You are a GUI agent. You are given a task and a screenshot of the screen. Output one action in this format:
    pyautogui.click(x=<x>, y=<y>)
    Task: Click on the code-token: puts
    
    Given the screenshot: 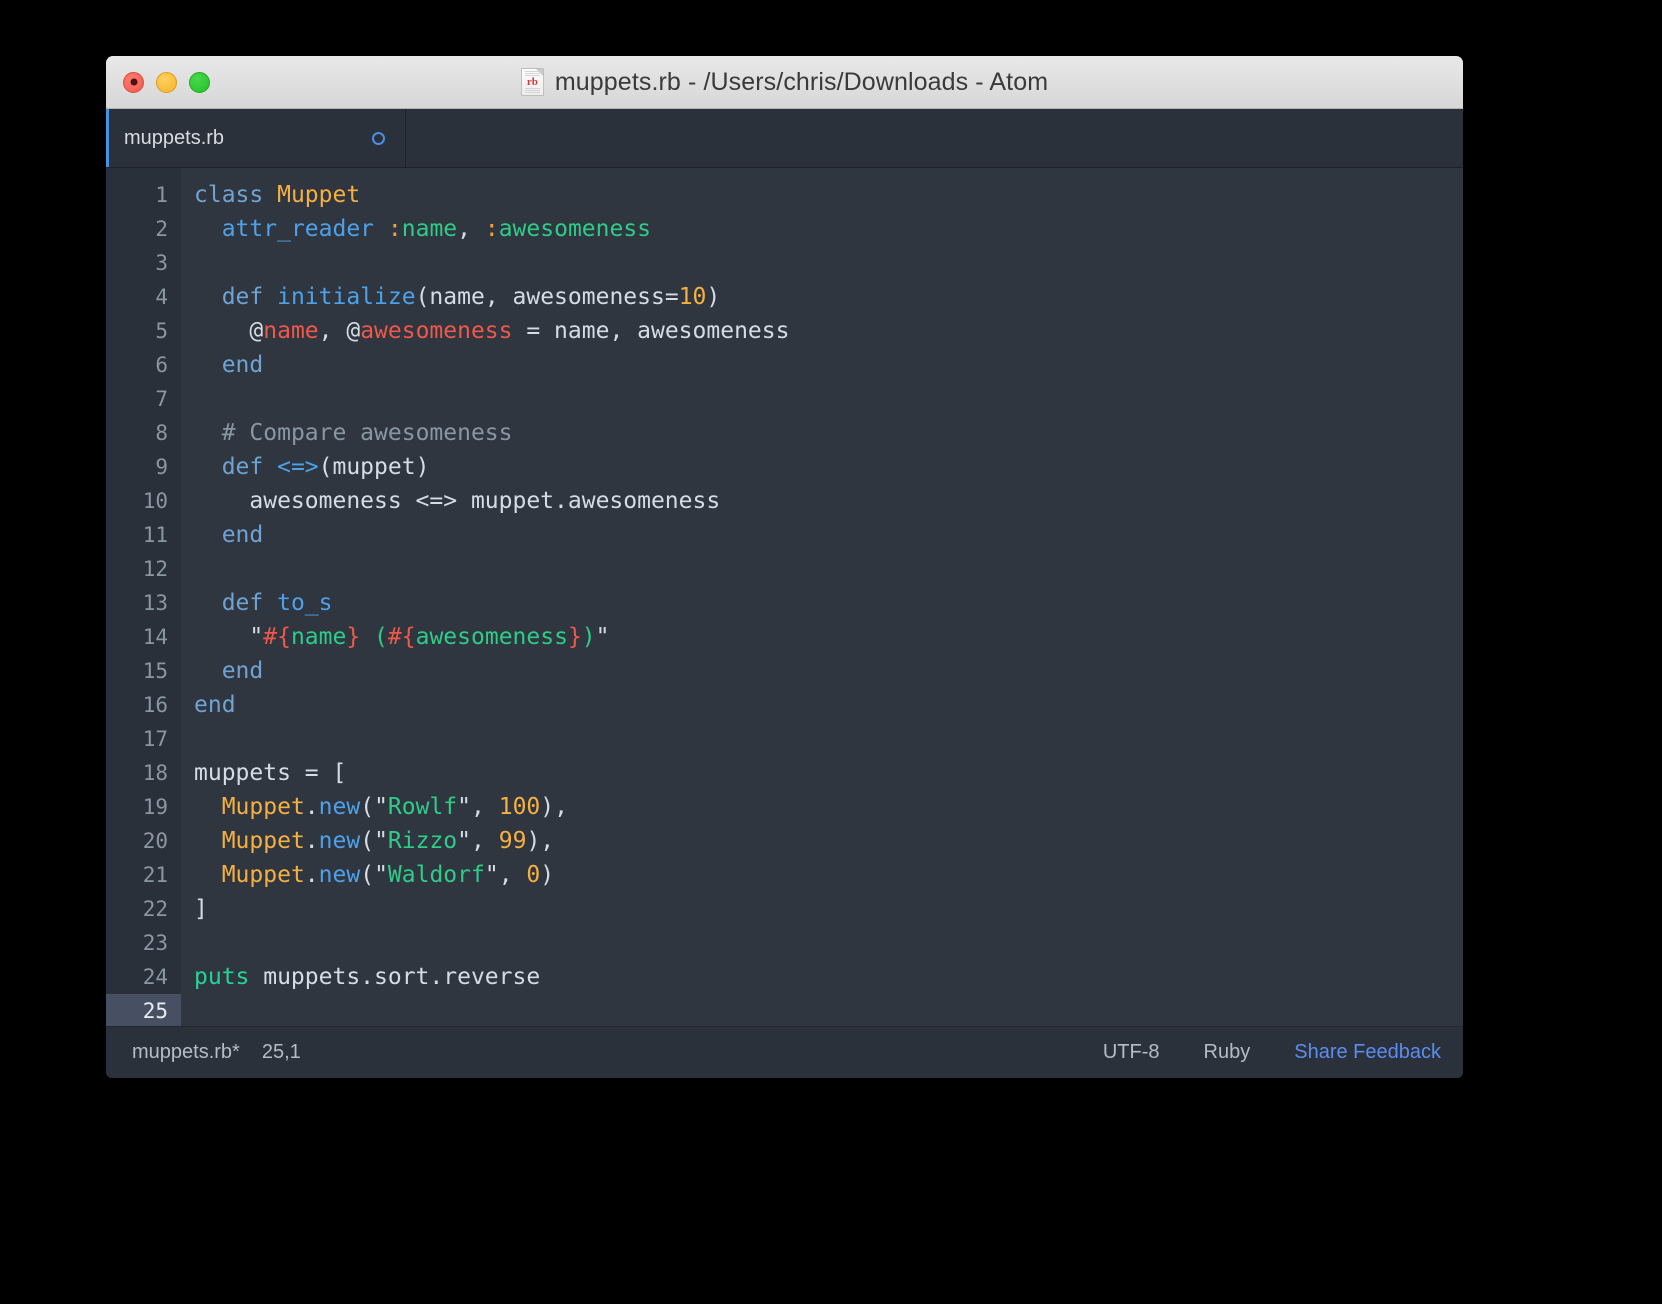 What is the action you would take?
    pyautogui.click(x=222, y=977)
    